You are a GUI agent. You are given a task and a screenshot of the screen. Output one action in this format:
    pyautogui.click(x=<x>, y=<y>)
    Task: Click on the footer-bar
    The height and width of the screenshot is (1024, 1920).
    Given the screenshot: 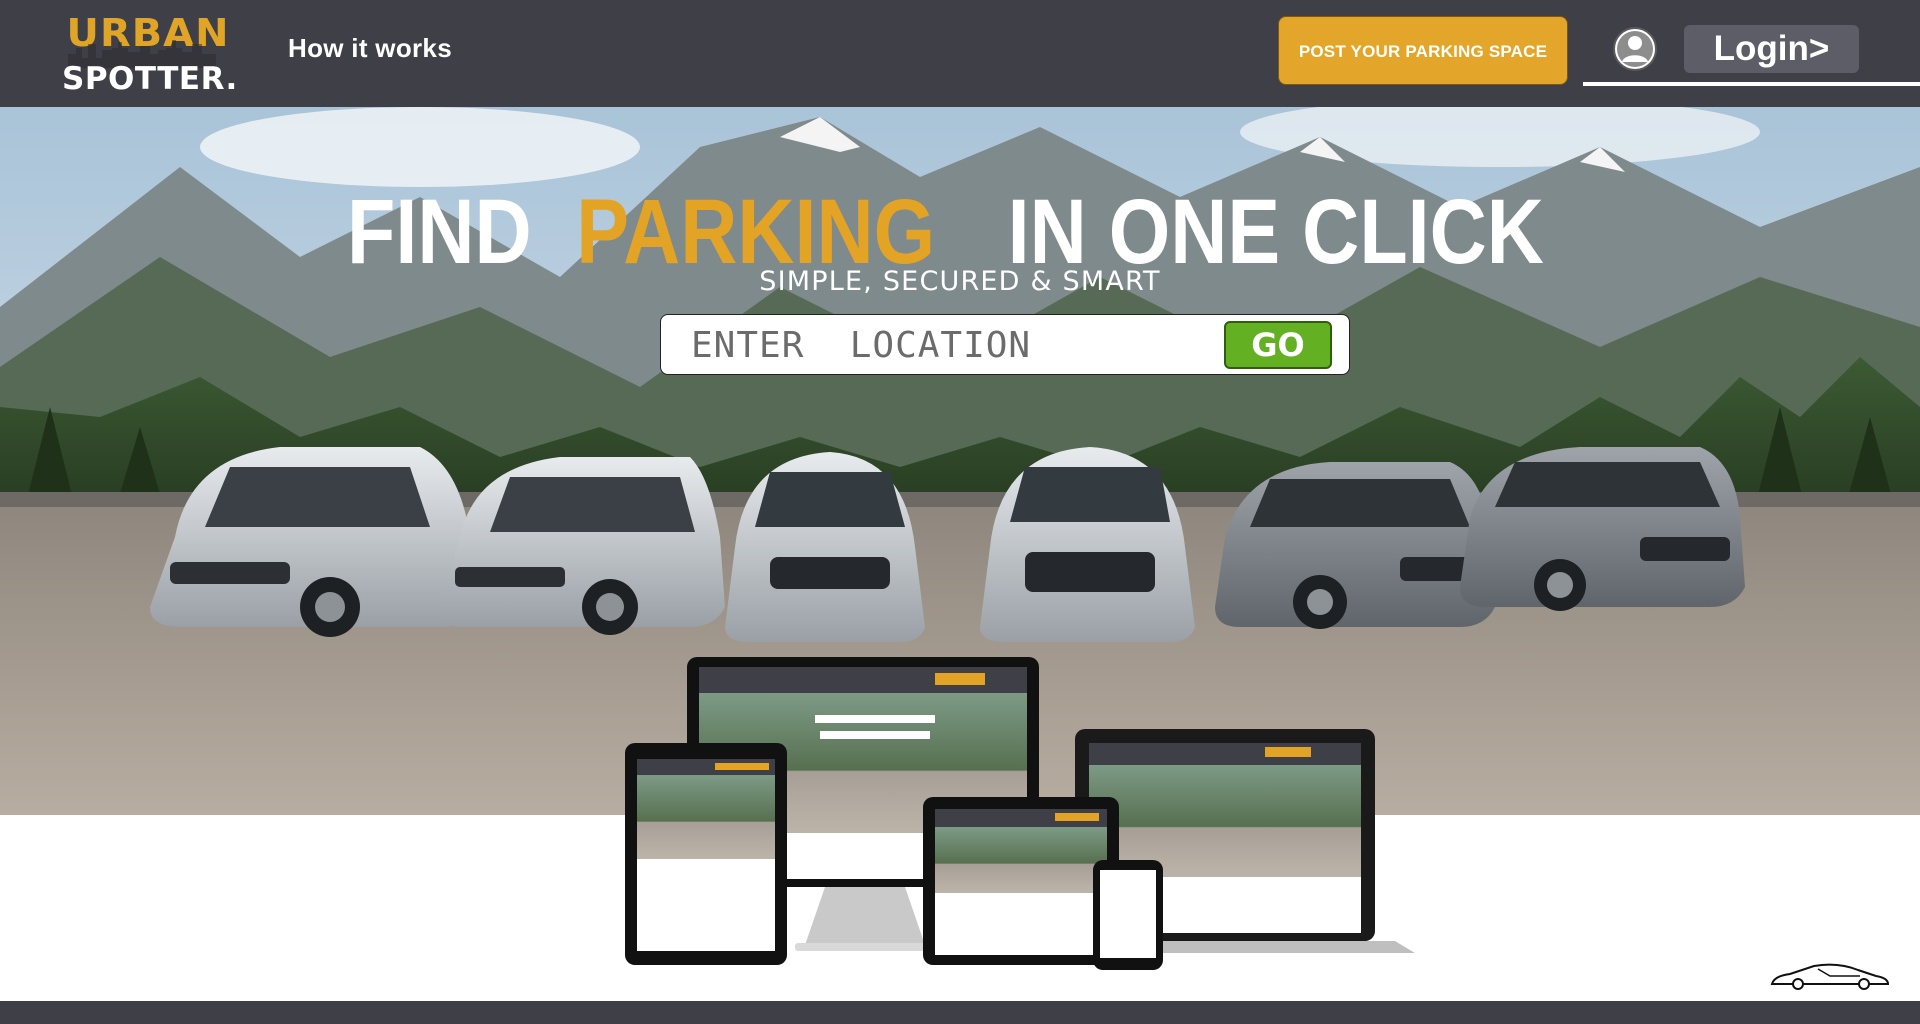 What is the action you would take?
    pyautogui.click(x=960, y=1012)
    